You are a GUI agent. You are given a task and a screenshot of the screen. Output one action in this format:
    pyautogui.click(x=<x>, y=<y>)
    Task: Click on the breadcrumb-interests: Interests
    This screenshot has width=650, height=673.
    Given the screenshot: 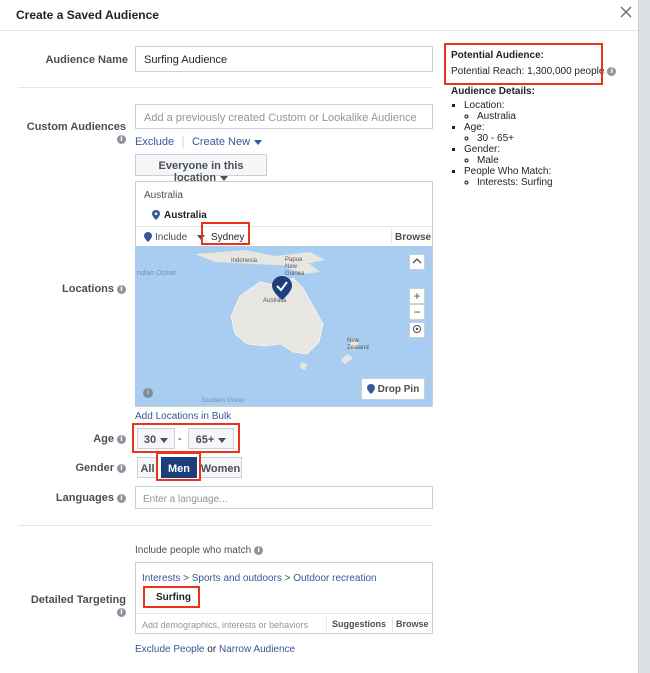 What is the action you would take?
    pyautogui.click(x=161, y=578)
    